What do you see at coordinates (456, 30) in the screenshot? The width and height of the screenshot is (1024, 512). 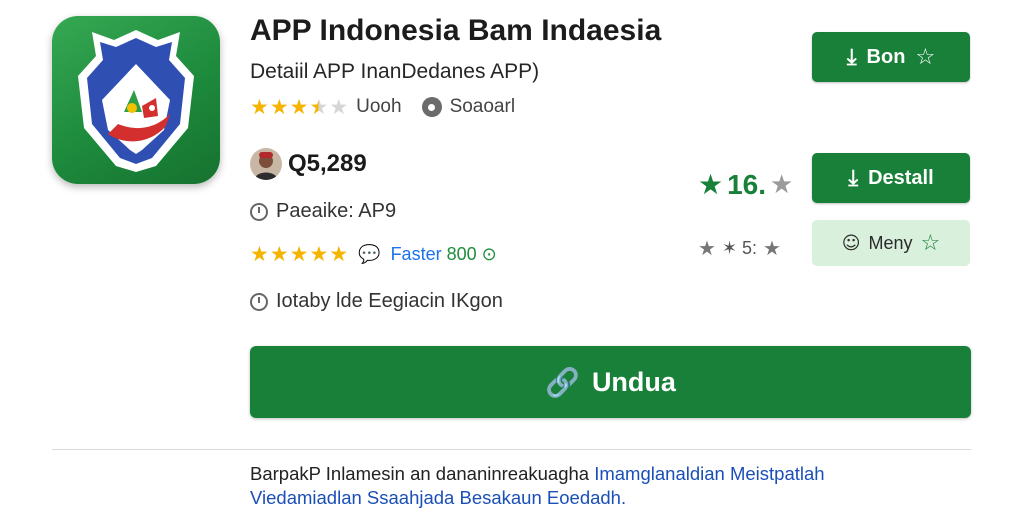 I see `app-title: APP Indonesia Bam Indaesia` at bounding box center [456, 30].